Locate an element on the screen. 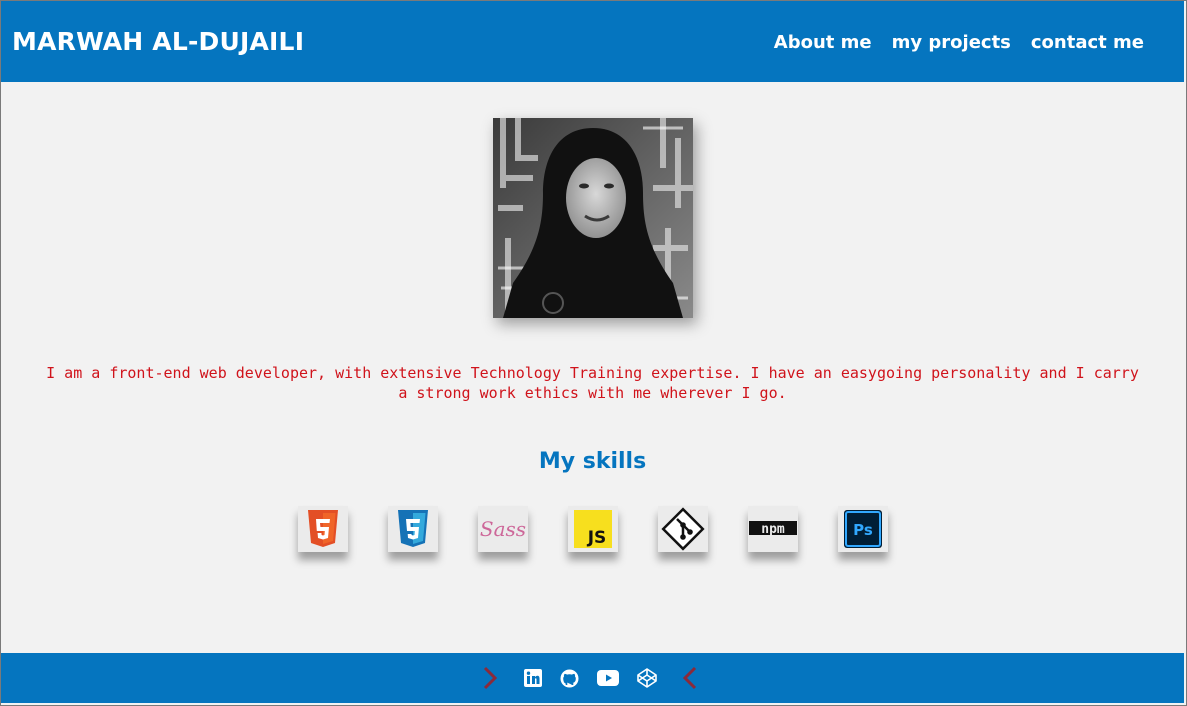 The height and width of the screenshot is (706, 1187). skill-sass: Sass is located at coordinates (503, 529).